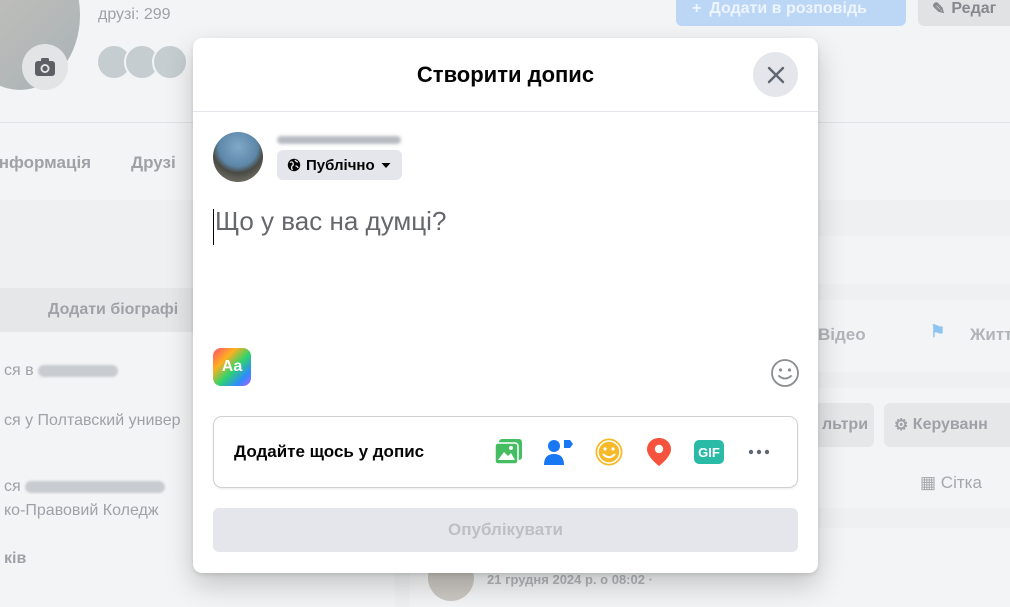 This screenshot has height=607, width=1010. Describe the element at coordinates (92, 420) in the screenshot. I see `intro-line: ся у Полтавский универ` at that location.